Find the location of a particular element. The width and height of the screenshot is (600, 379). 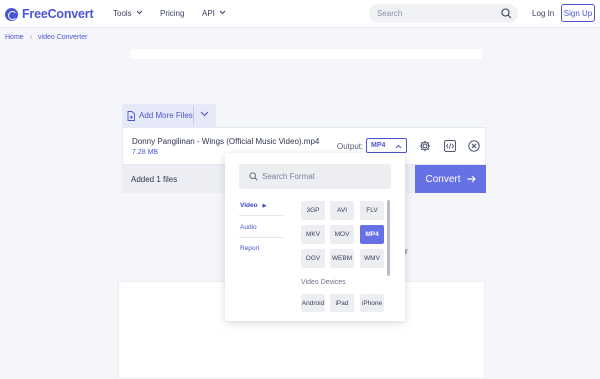

nav-pricing: Pricing is located at coordinates (172, 13).